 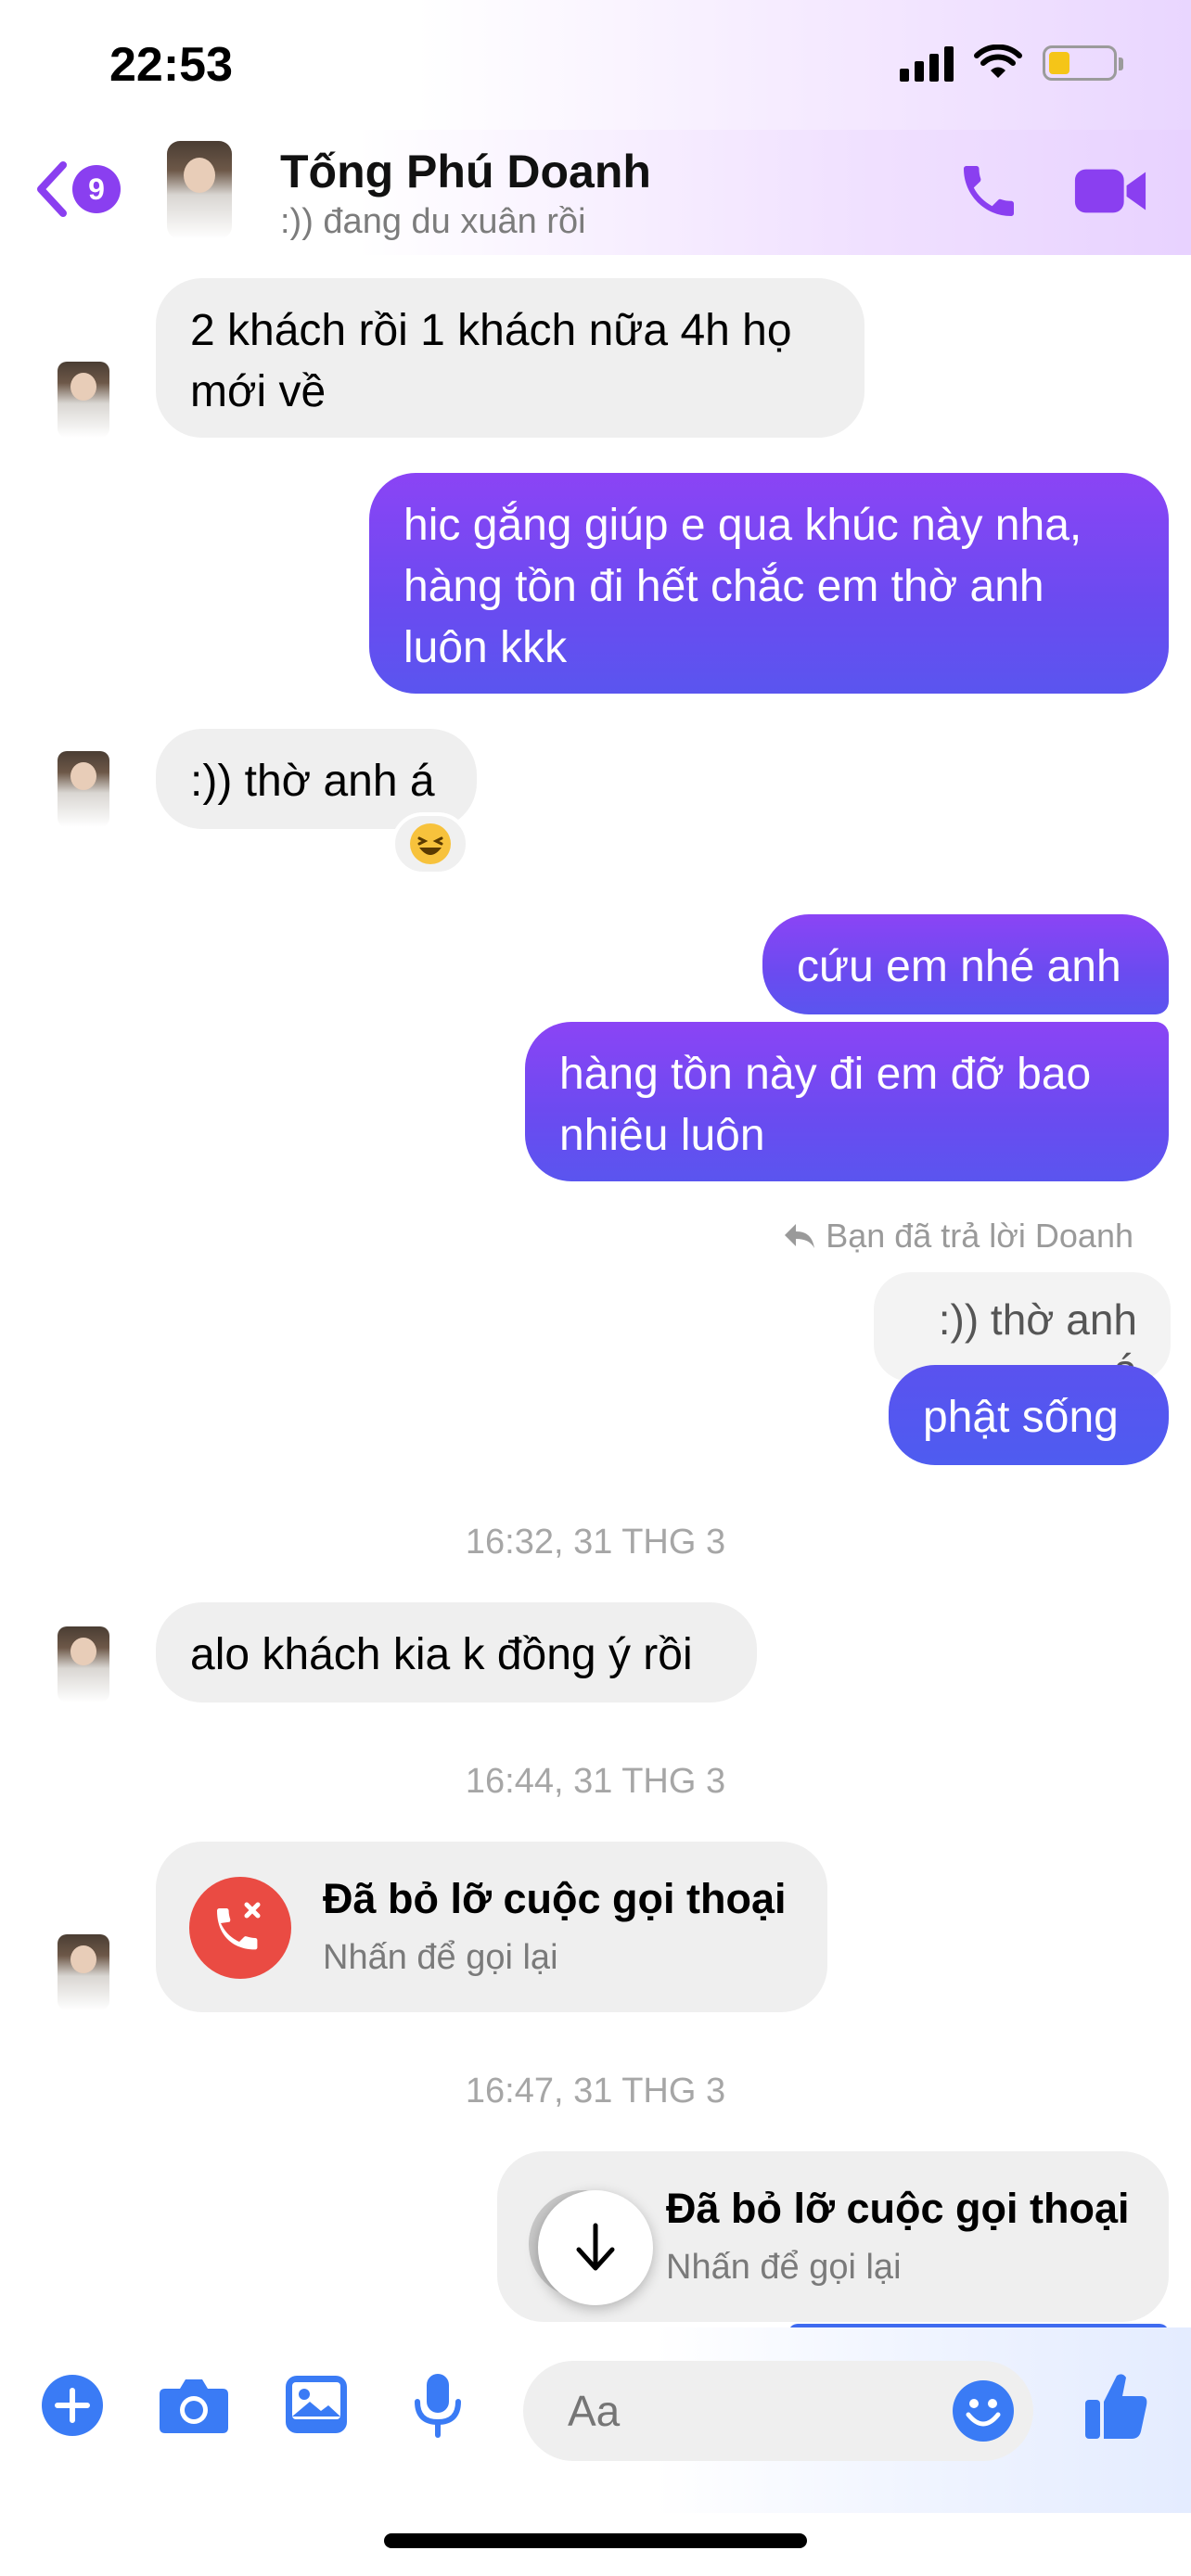 What do you see at coordinates (510, 358) in the screenshot?
I see `incoming-message: 2 khách rồi 1 khách nữa 4h họ mới về` at bounding box center [510, 358].